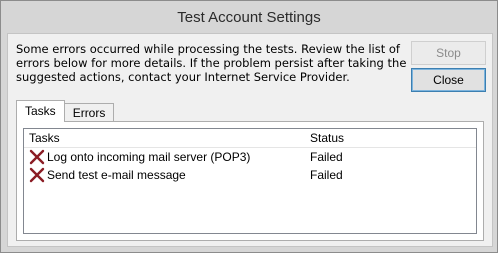 The height and width of the screenshot is (253, 498). Describe the element at coordinates (116, 175) in the screenshot. I see `row-task-label: Send test e-mail message` at that location.